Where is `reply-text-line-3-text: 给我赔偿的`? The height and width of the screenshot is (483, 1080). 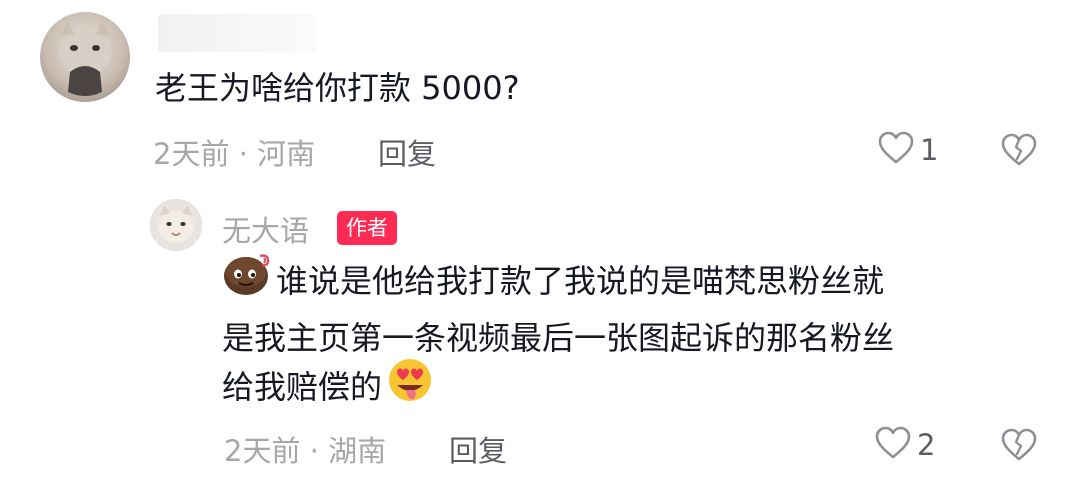 reply-text-line-3-text: 给我赔偿的 is located at coordinates (302, 387).